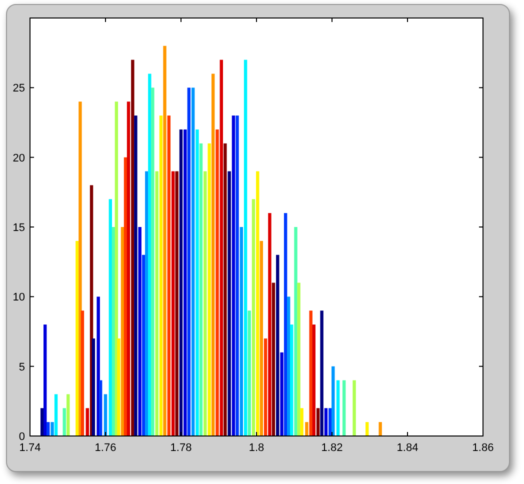 This screenshot has height=484, width=524. Describe the element at coordinates (18, 298) in the screenshot. I see `y-tick-label: 10` at that location.